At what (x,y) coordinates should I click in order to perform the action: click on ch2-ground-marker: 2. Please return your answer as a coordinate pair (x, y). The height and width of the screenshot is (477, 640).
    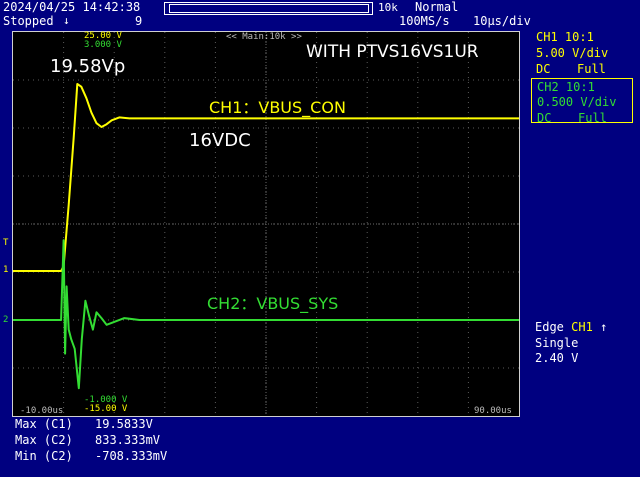
    Looking at the image, I should click on (5, 320).